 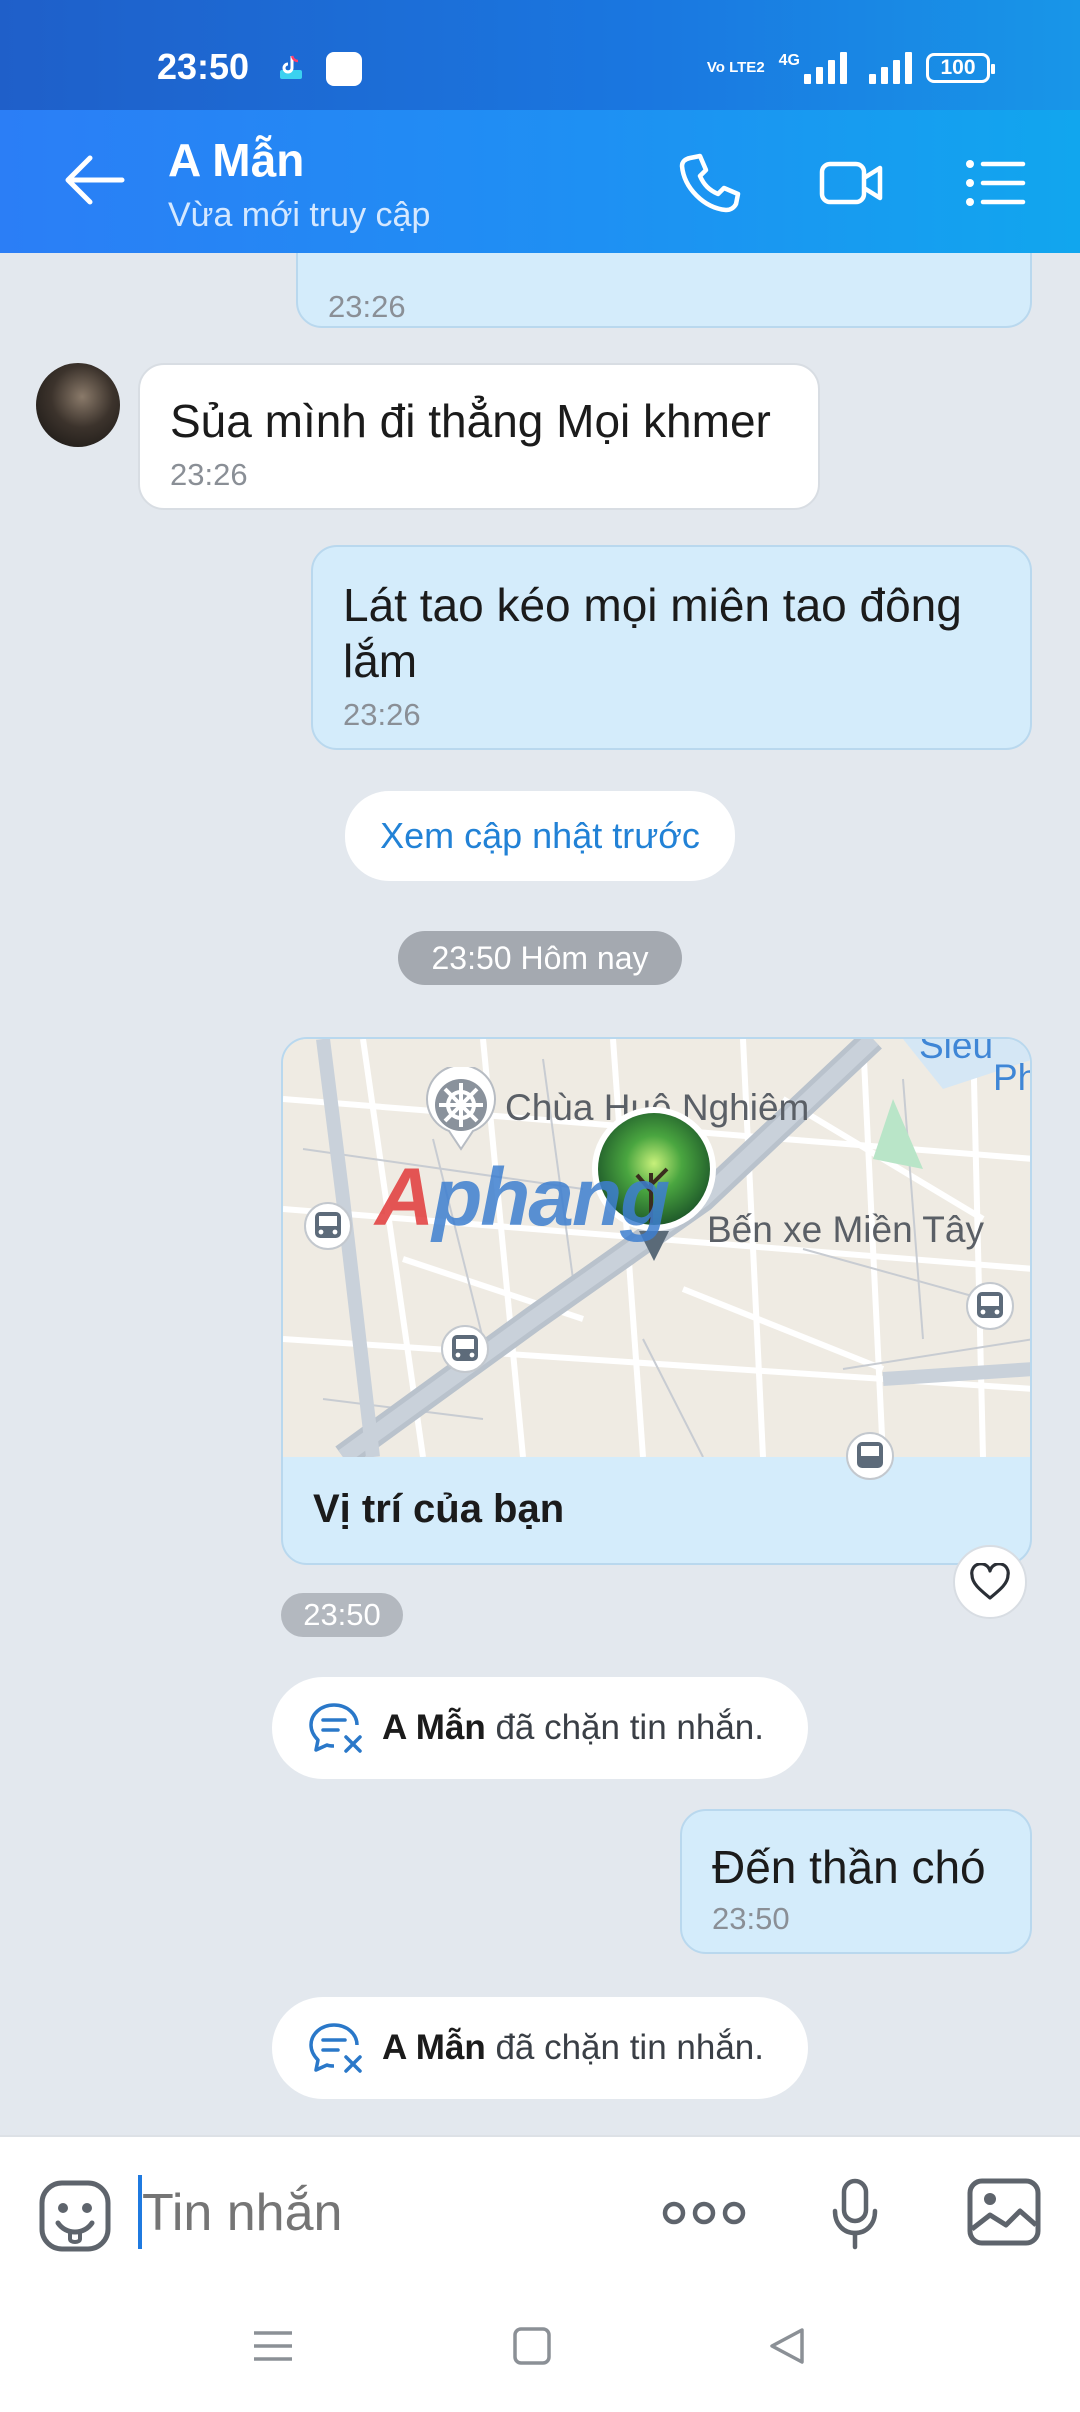 What do you see at coordinates (1011, 1077) in the screenshot?
I see `map-label-corner-right: Ph` at bounding box center [1011, 1077].